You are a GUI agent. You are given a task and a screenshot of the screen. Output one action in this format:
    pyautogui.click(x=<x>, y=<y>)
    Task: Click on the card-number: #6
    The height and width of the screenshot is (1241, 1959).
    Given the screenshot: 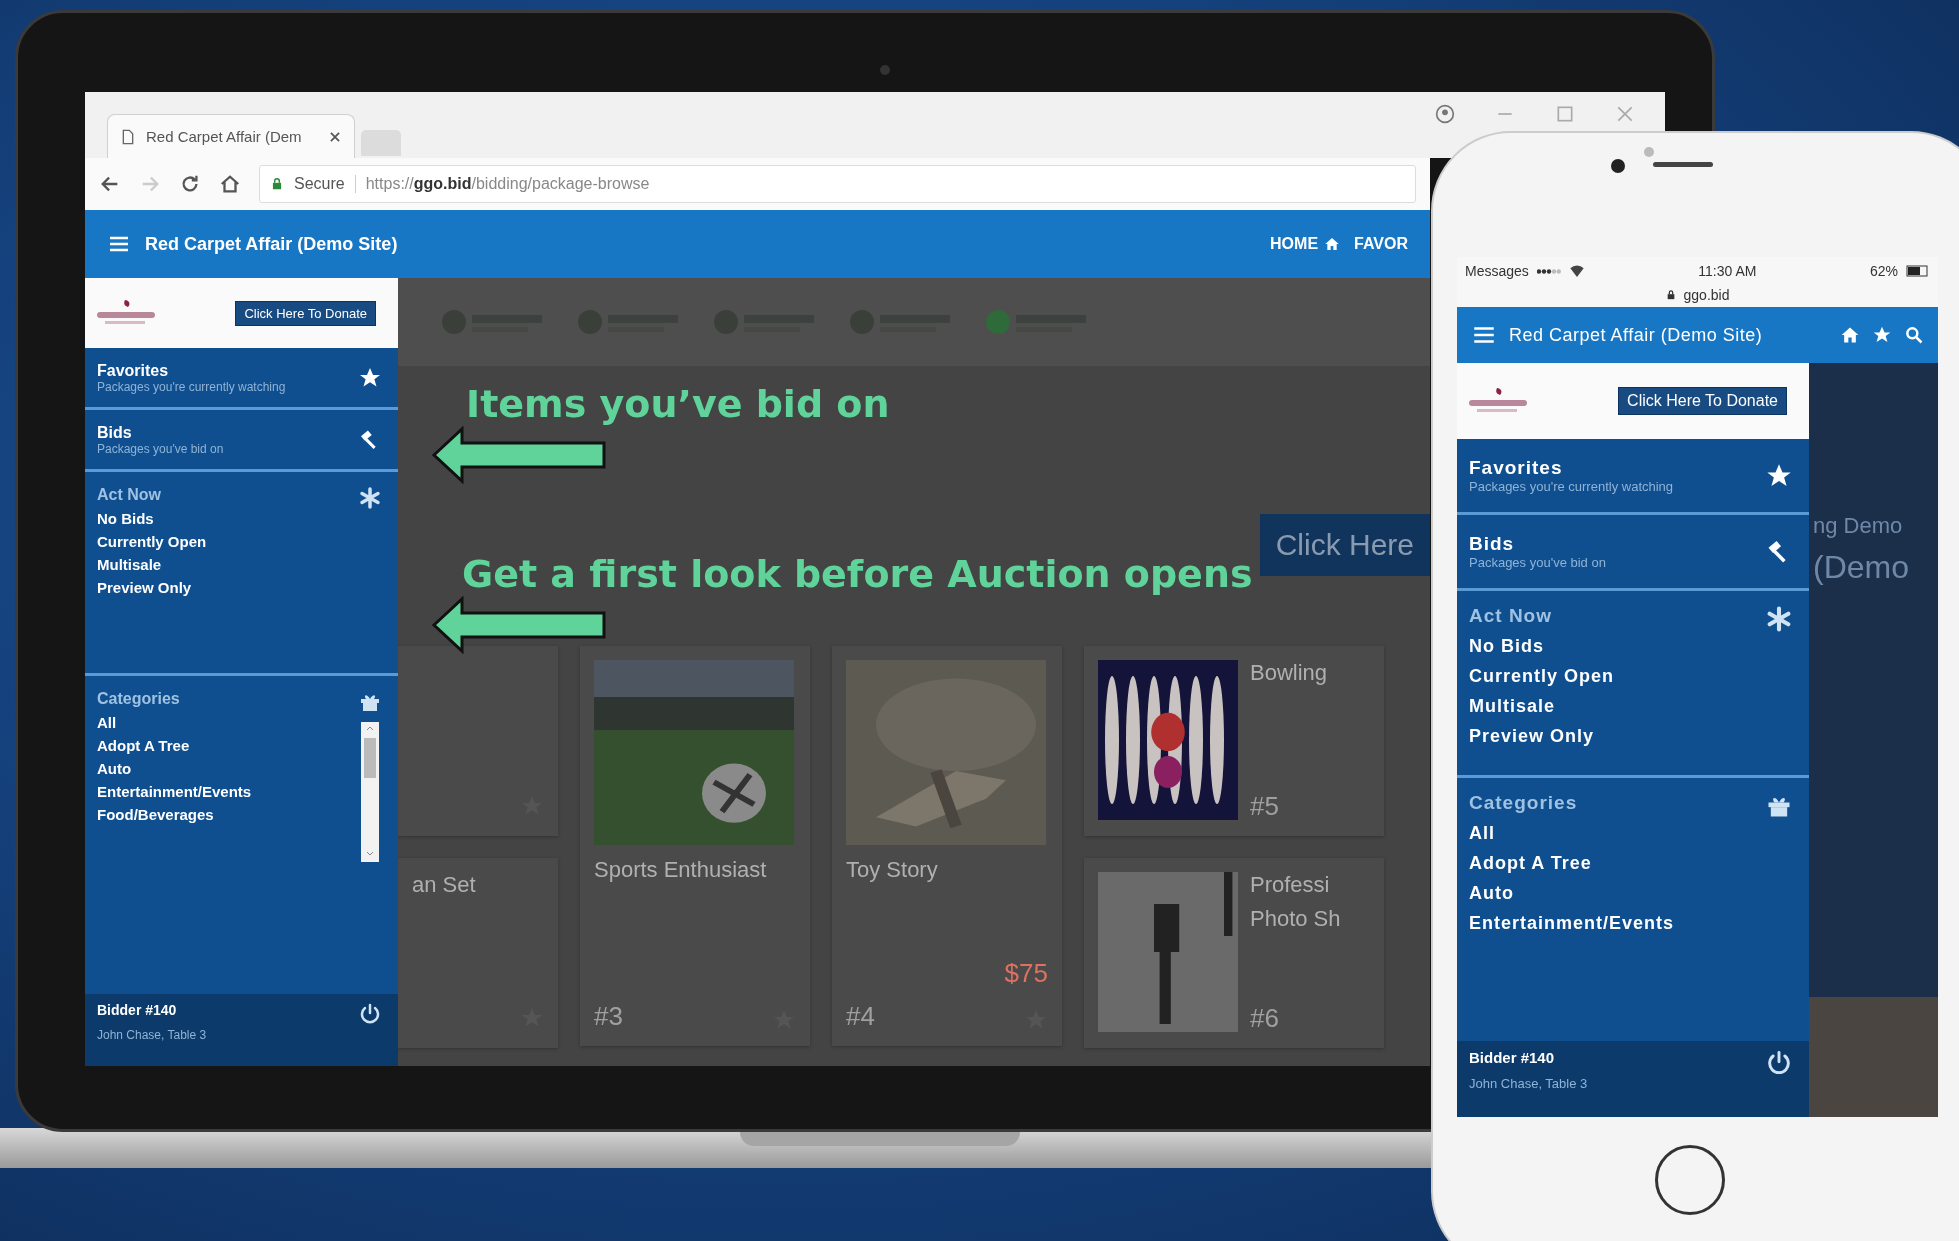 What is the action you would take?
    pyautogui.click(x=1265, y=1018)
    